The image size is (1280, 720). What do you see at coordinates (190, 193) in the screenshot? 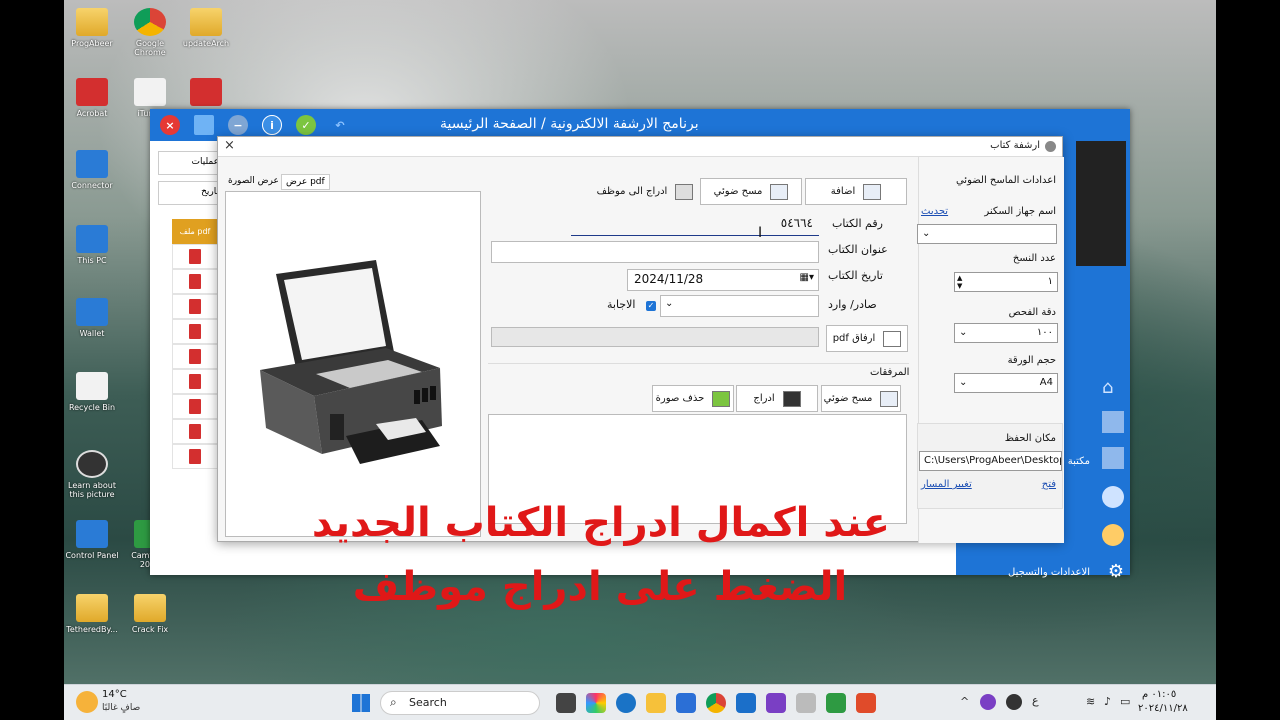
I see `tab-date: تاريخ` at bounding box center [190, 193].